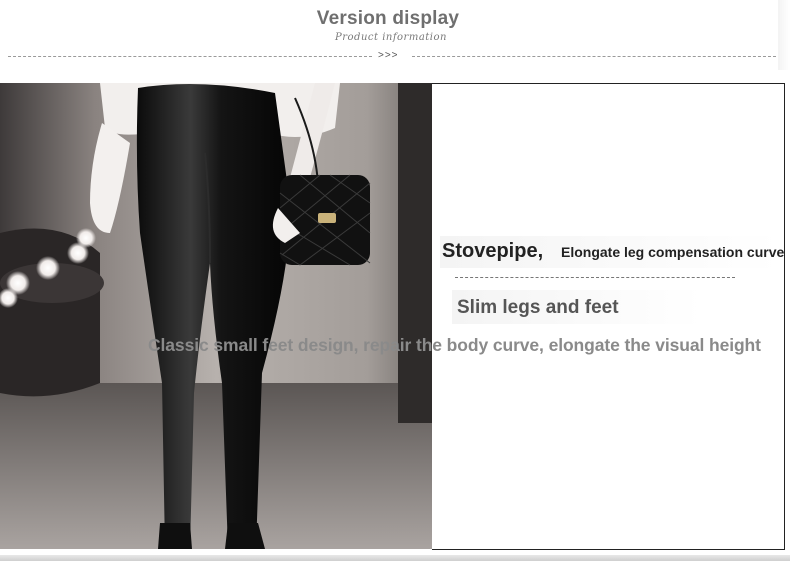  Describe the element at coordinates (388, 55) in the screenshot. I see `header-arrows: >>>` at that location.